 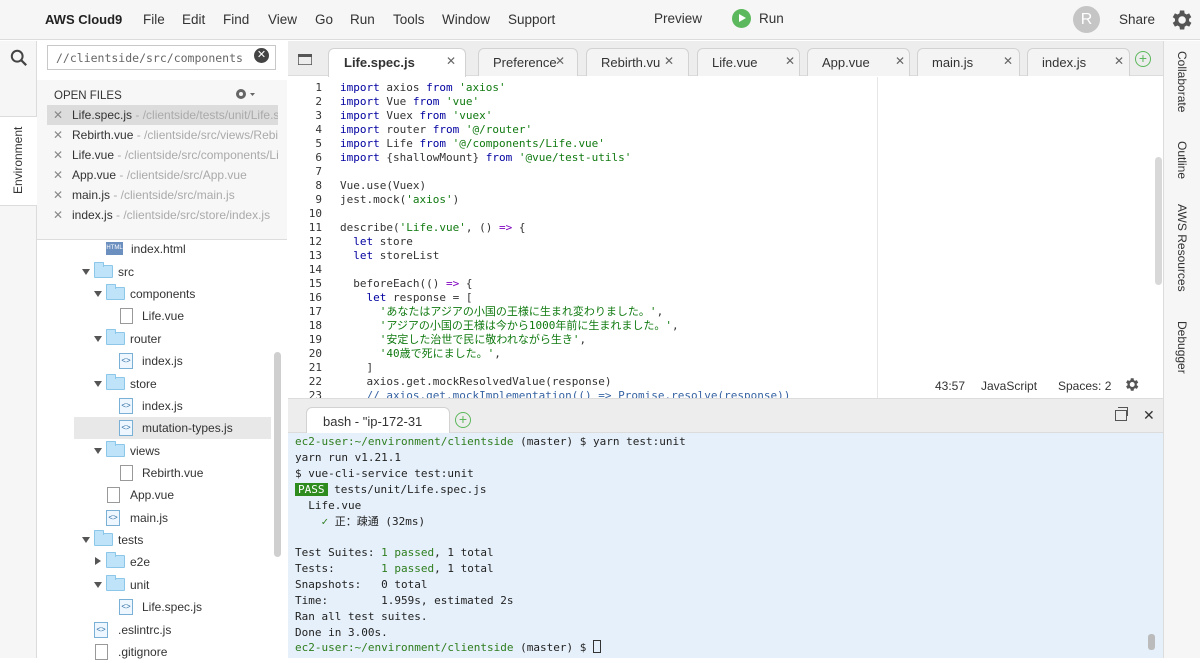 I want to click on open-file-item: ✕ App.vue - /clientside/src/App.vue, so click(x=162, y=175).